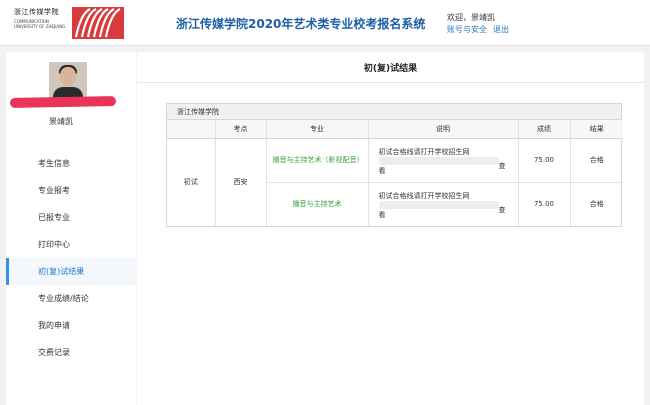 Image resolution: width=650 pixels, height=405 pixels. I want to click on column-header-description: 说明, so click(443, 129).